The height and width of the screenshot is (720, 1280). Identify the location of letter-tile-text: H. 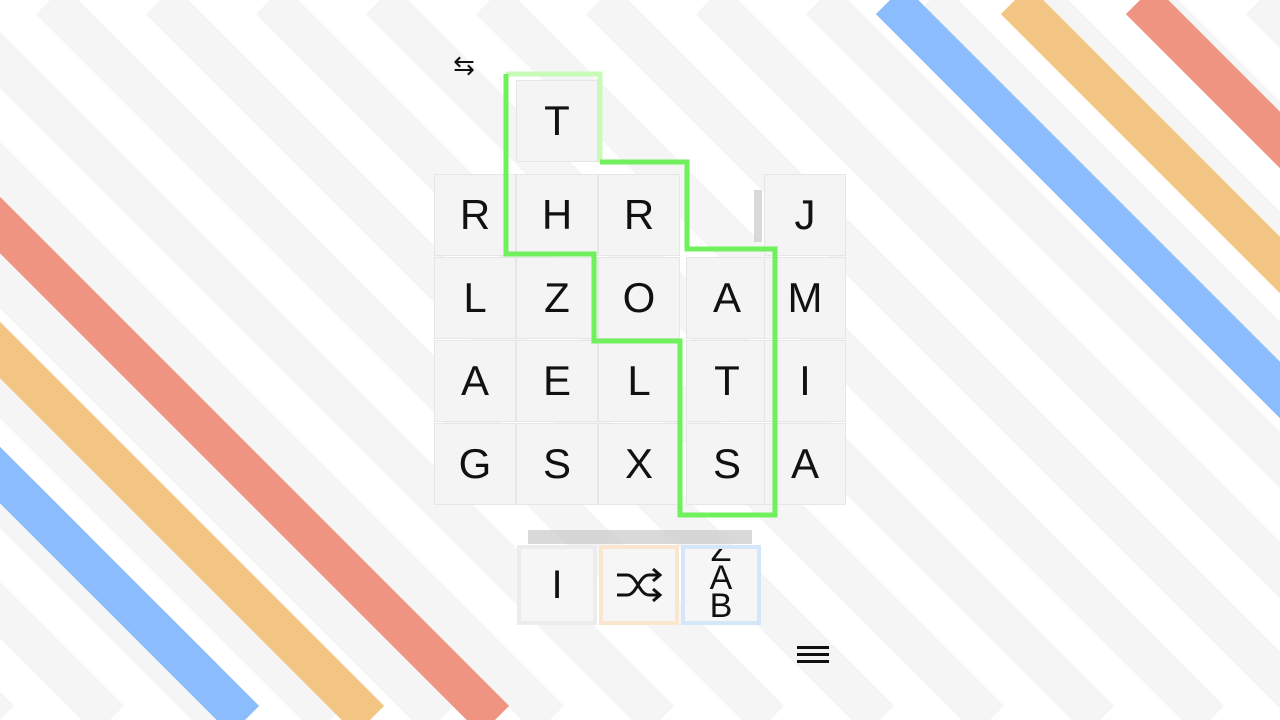
(557, 214).